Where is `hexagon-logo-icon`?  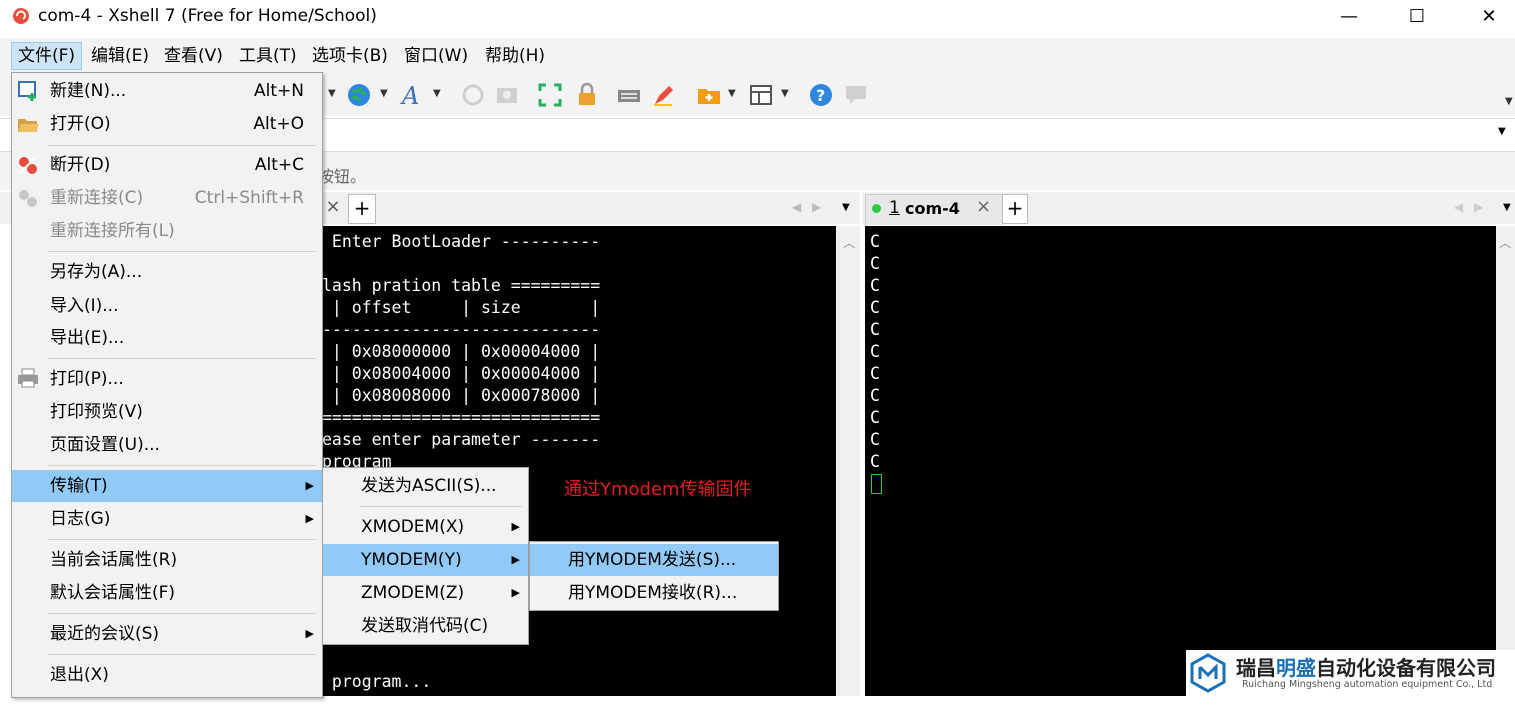 hexagon-logo-icon is located at coordinates (1208, 673).